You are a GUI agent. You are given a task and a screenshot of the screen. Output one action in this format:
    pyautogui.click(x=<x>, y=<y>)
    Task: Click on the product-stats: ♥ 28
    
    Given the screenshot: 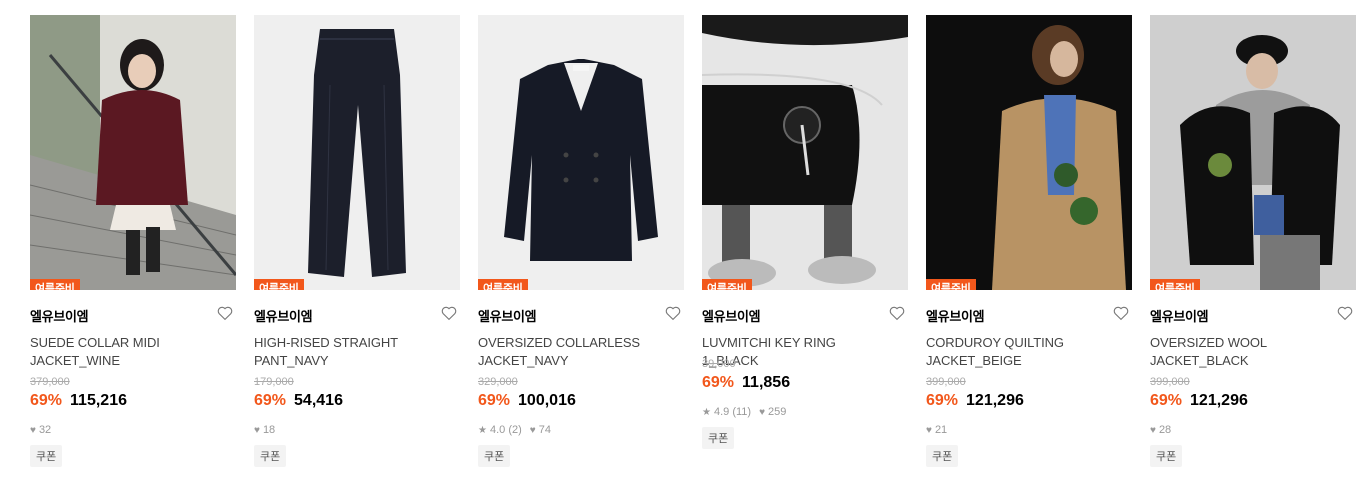 What is the action you would take?
    pyautogui.click(x=1253, y=430)
    